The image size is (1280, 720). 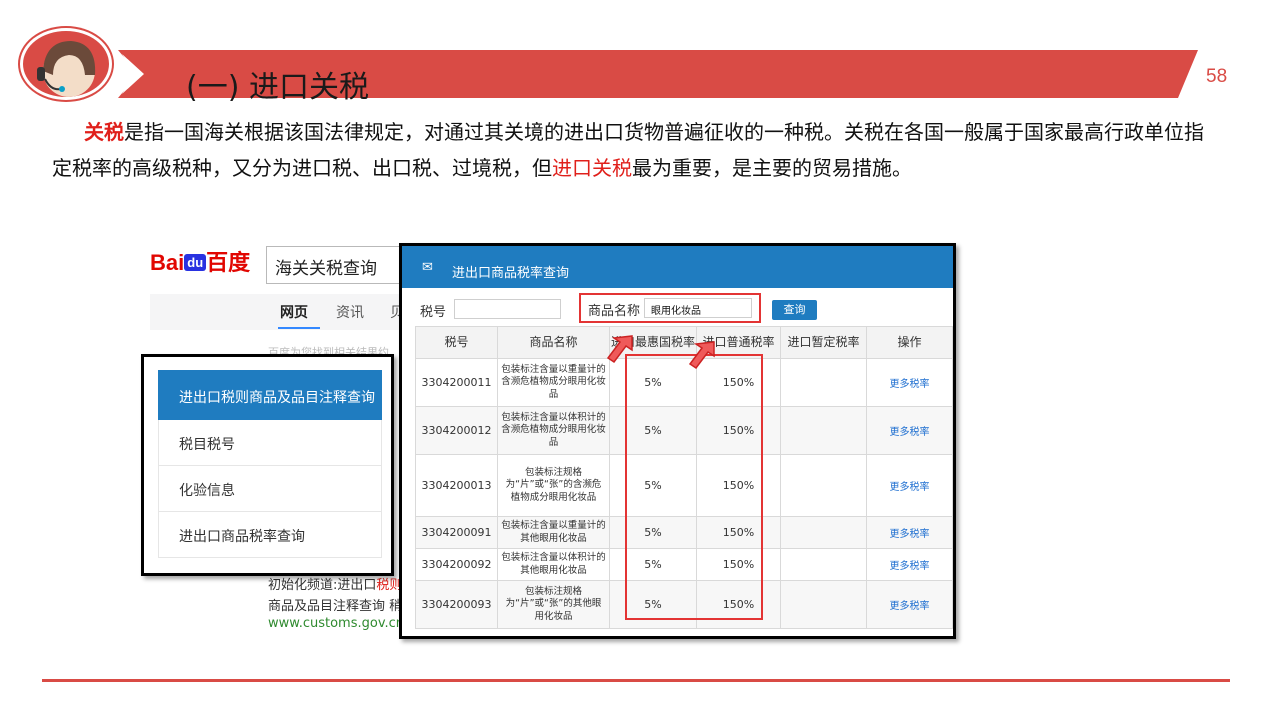 What do you see at coordinates (456, 342) in the screenshot?
I see `col-header-code: 税号` at bounding box center [456, 342].